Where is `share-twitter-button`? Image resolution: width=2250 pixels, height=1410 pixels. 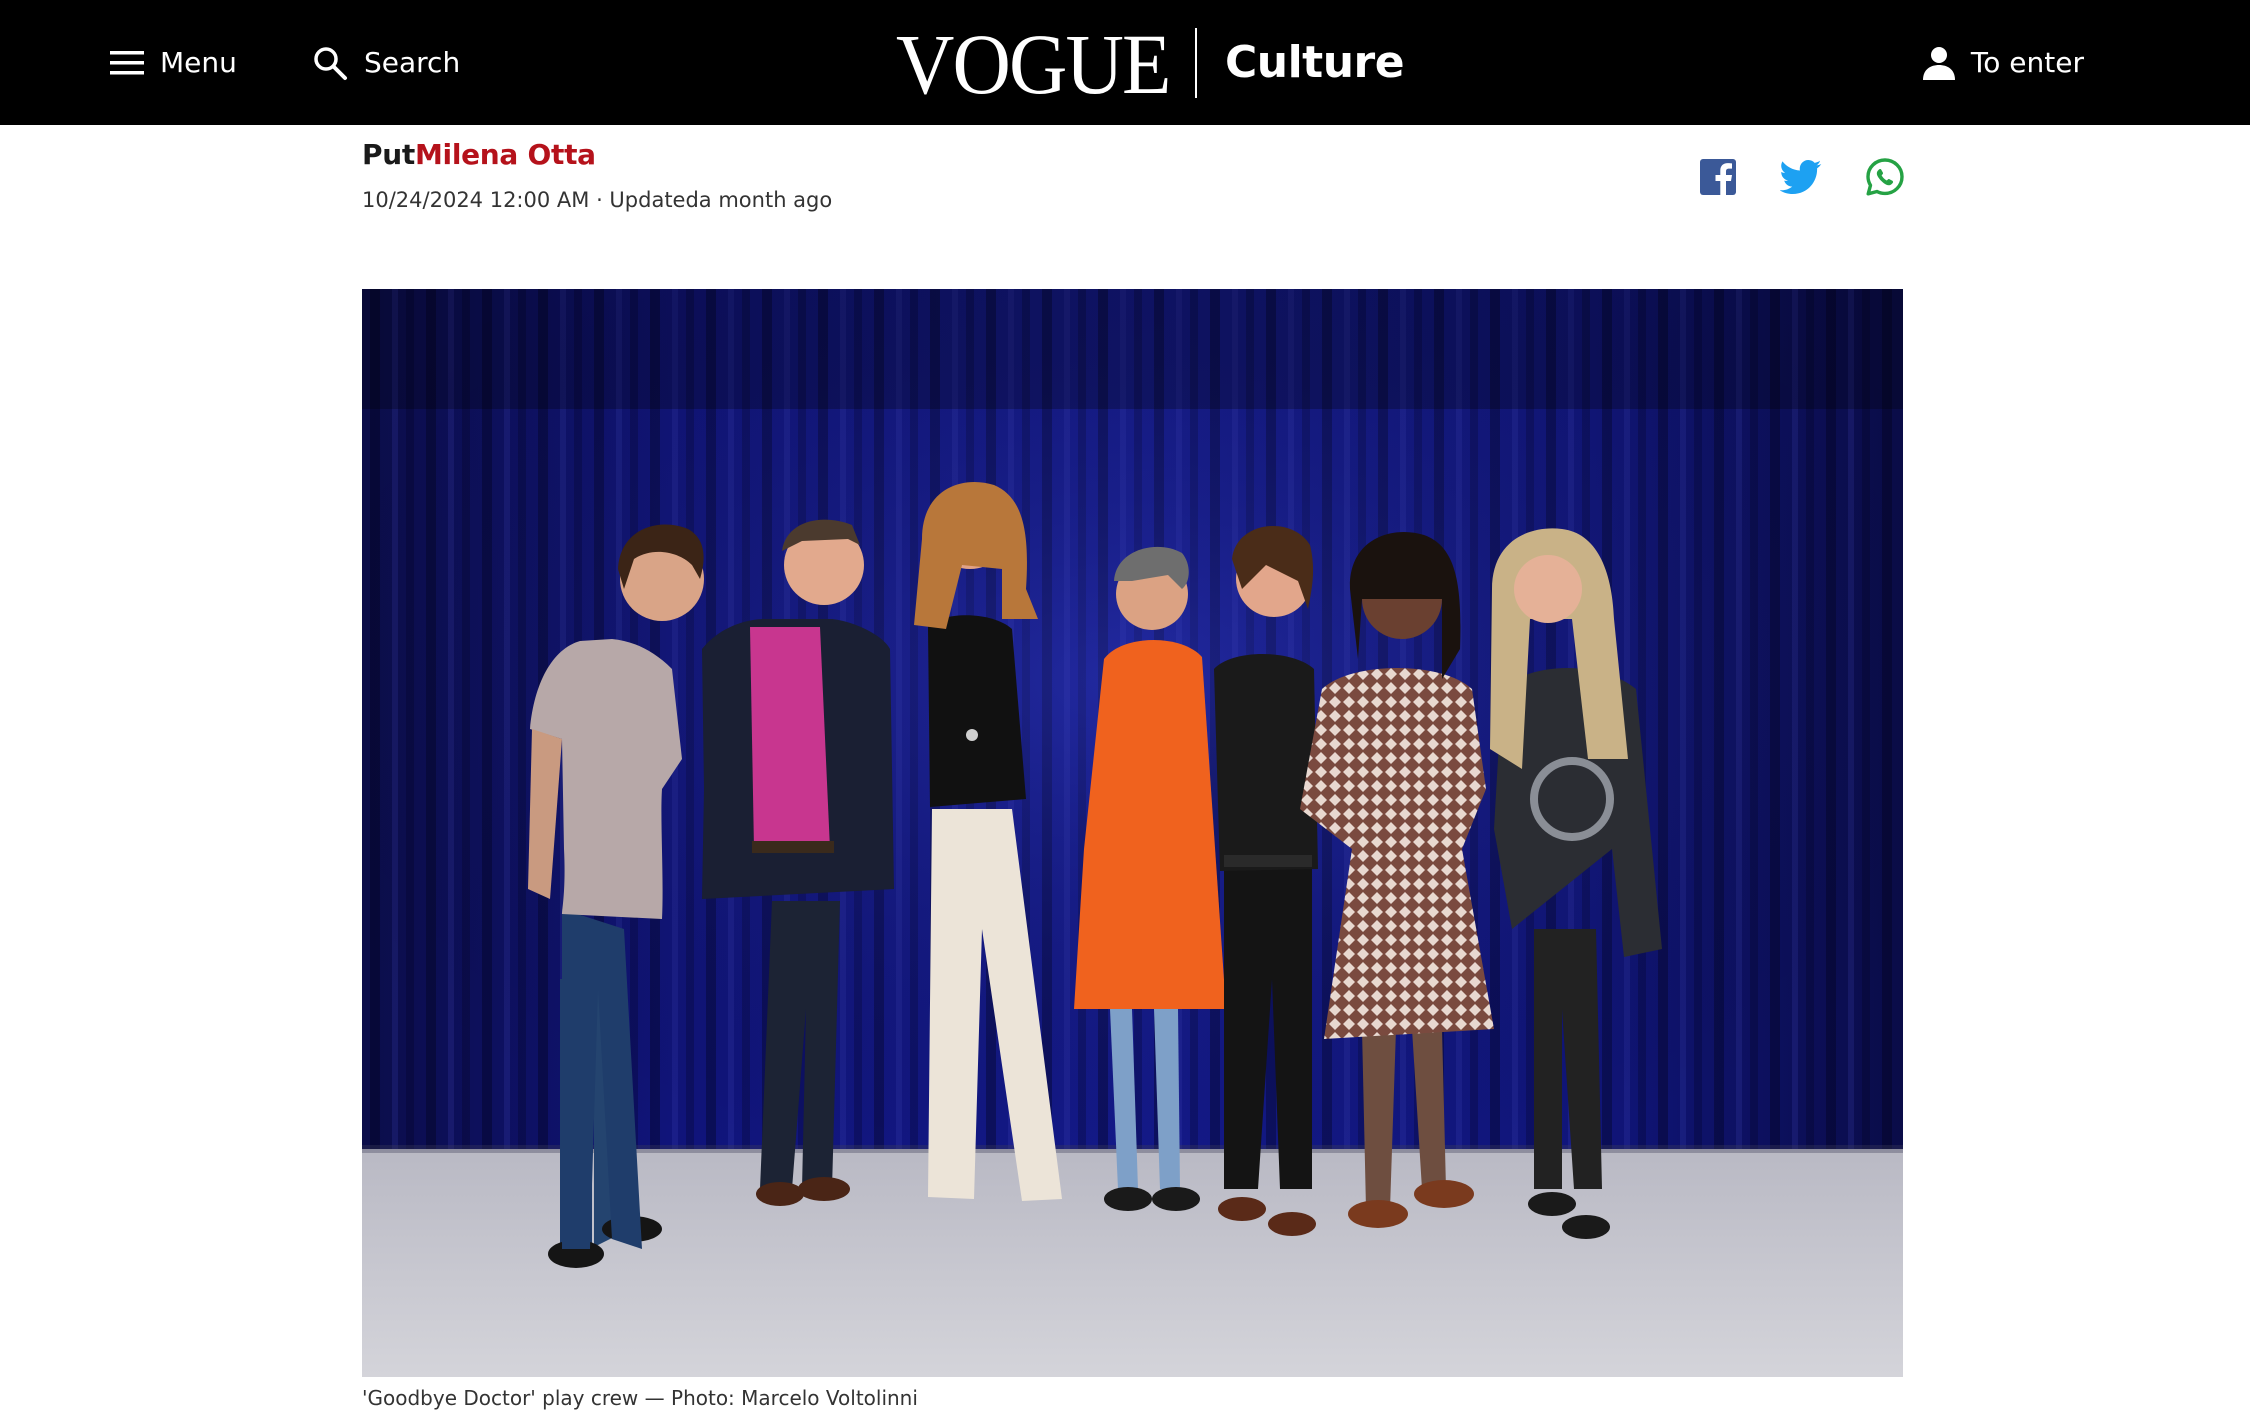
share-twitter-button is located at coordinates (1800, 177).